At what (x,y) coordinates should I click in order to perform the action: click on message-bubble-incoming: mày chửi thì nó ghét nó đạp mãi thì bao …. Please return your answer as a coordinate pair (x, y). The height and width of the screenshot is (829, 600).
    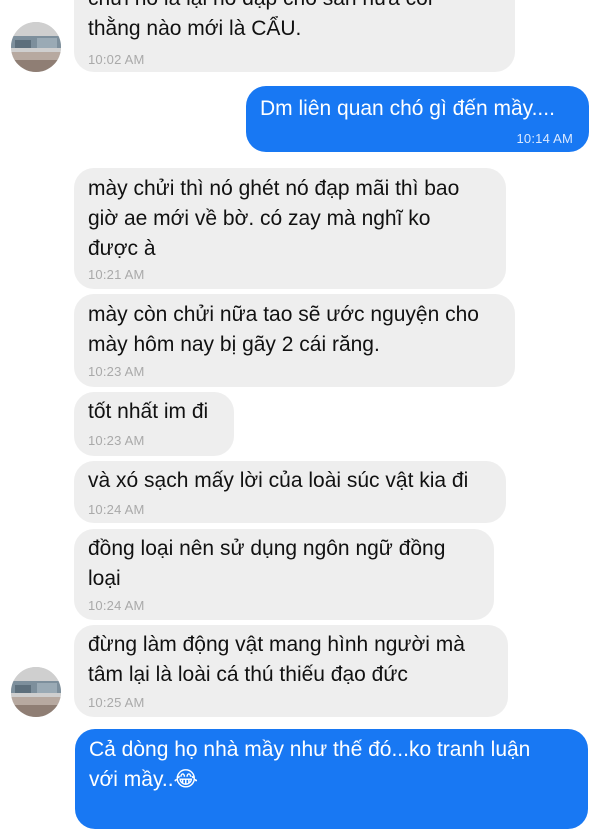
    Looking at the image, I should click on (290, 228).